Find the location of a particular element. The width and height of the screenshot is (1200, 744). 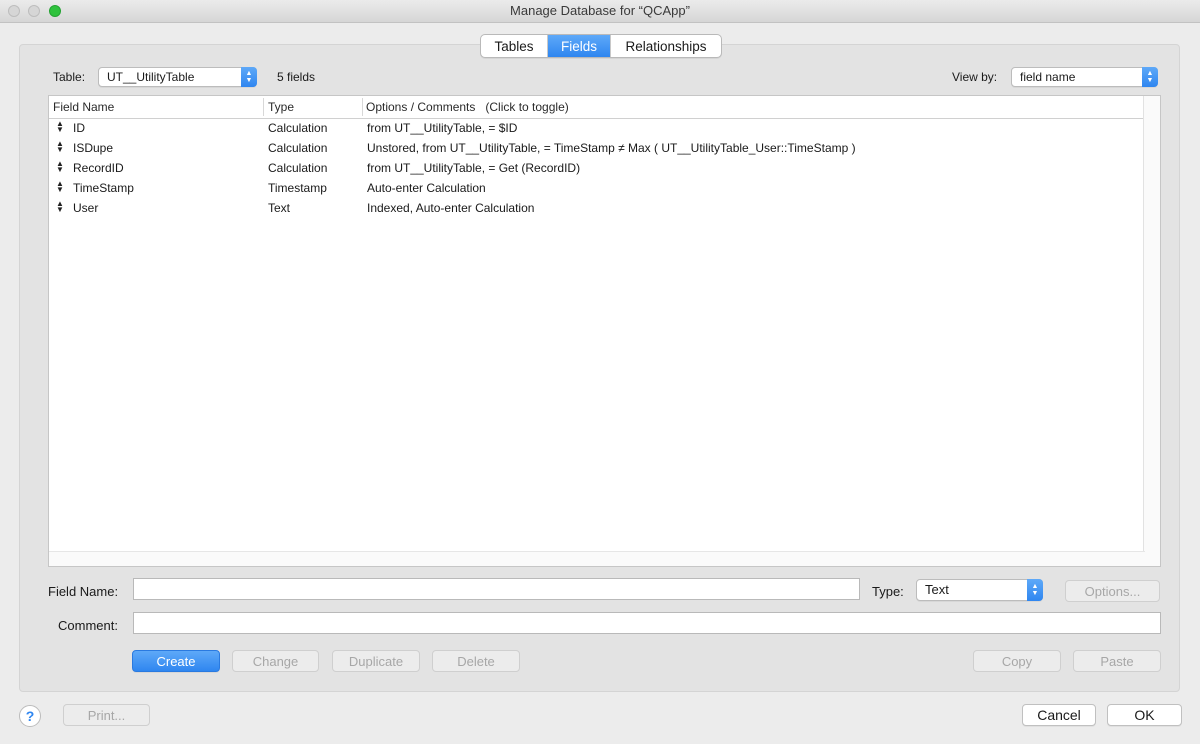

ok-button: OK is located at coordinates (1144, 715).